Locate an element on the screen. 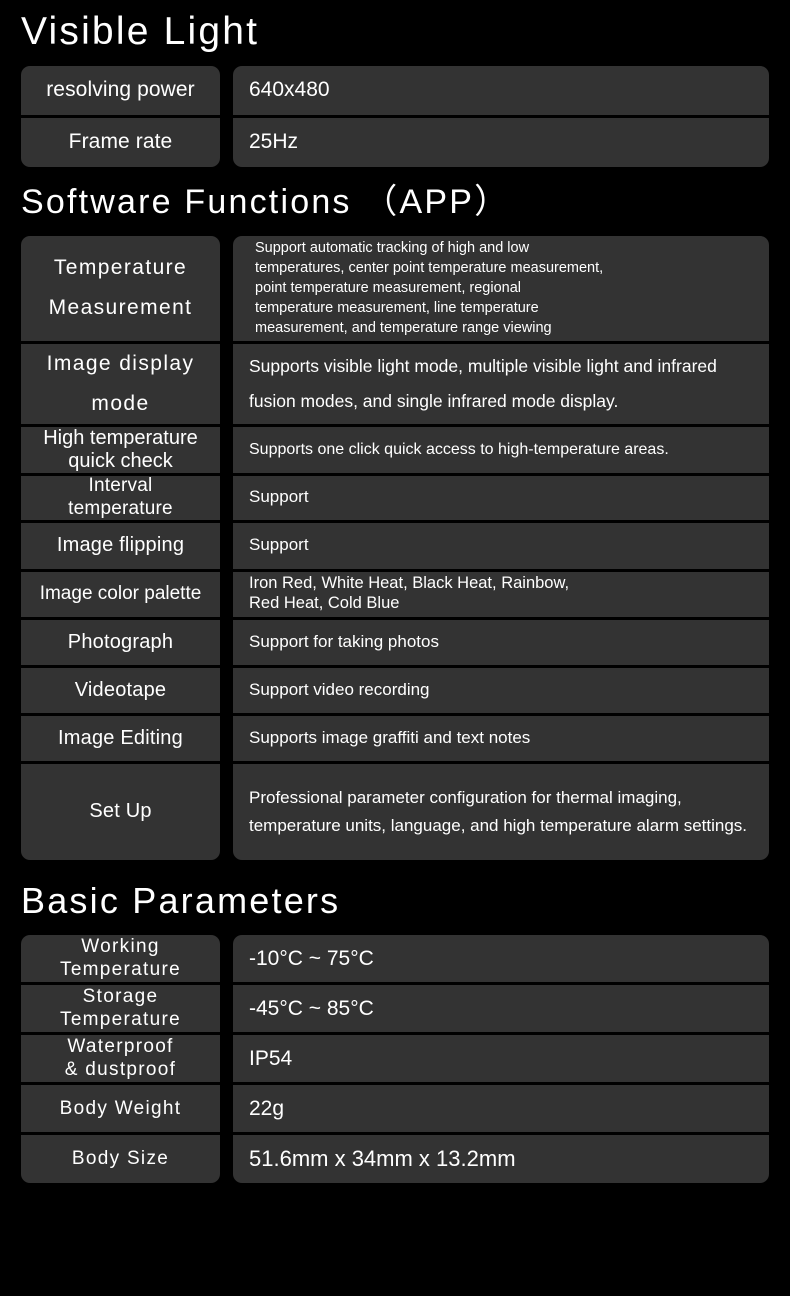 The width and height of the screenshot is (790, 1296). table-row: resolving power 640x480 is located at coordinates (395, 90).